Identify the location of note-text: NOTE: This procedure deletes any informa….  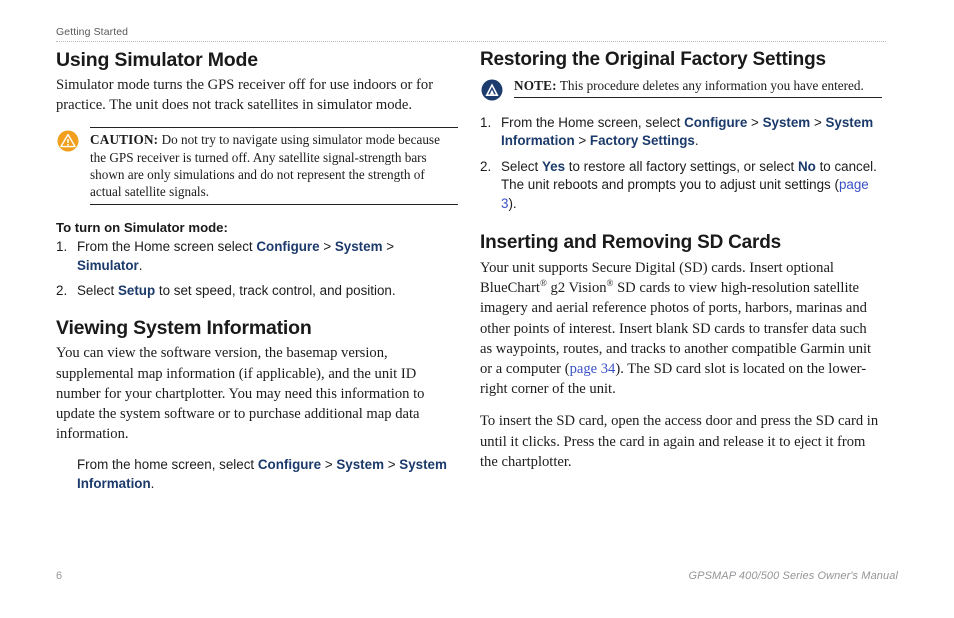
(698, 87).